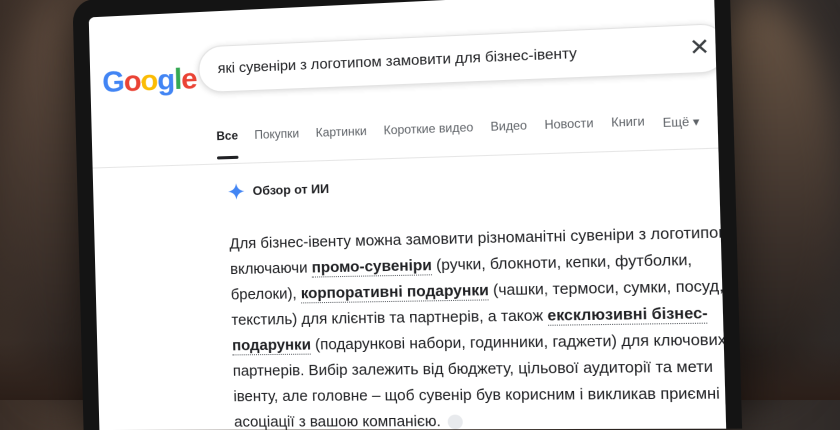  Describe the element at coordinates (341, 134) in the screenshot. I see `tab-images: Картинки` at that location.